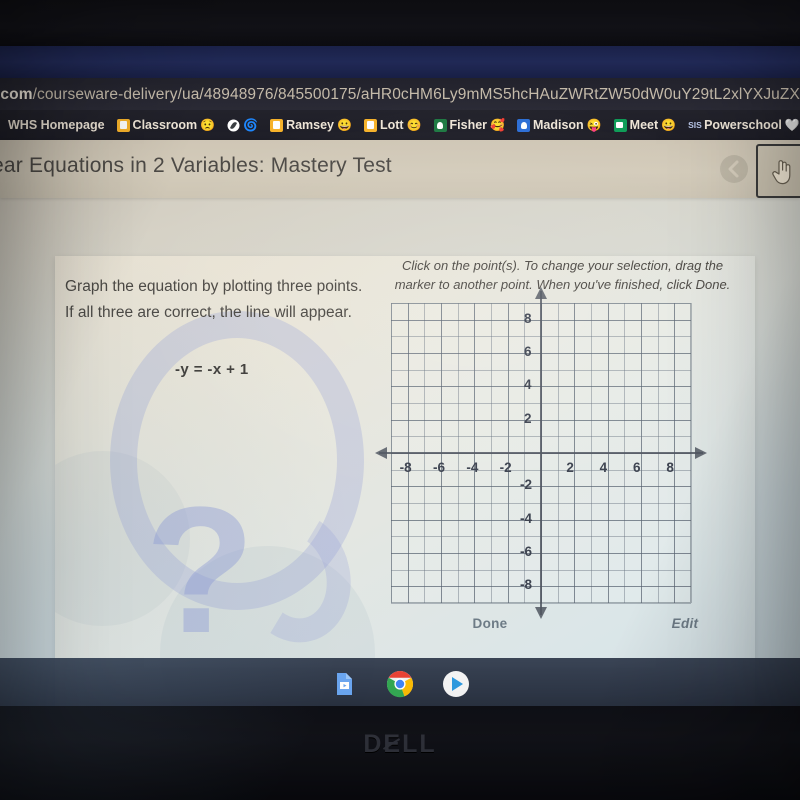  What do you see at coordinates (400, 23) in the screenshot?
I see `laptop-bezel-top` at bounding box center [400, 23].